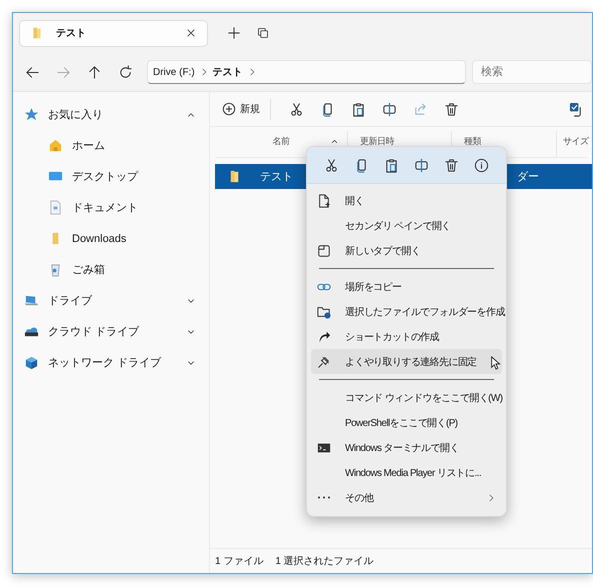 The width and height of the screenshot is (593, 587). I want to click on menu-item: Windows ターミナルで開く, so click(406, 447).